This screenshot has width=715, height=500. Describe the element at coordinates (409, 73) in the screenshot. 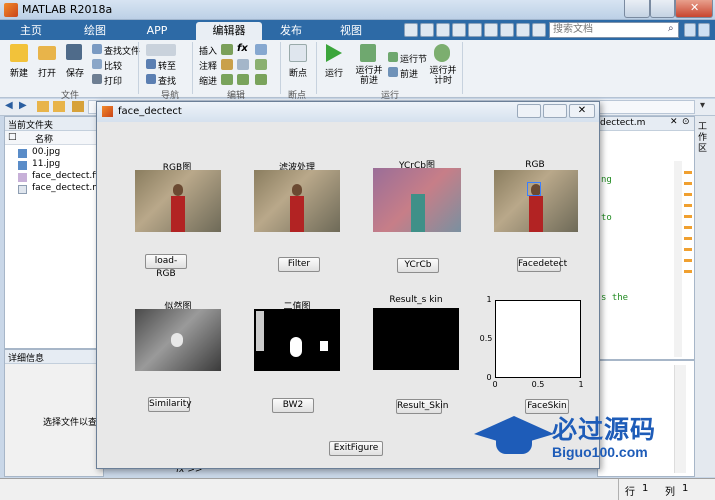

I see `advance-button: 前进` at that location.